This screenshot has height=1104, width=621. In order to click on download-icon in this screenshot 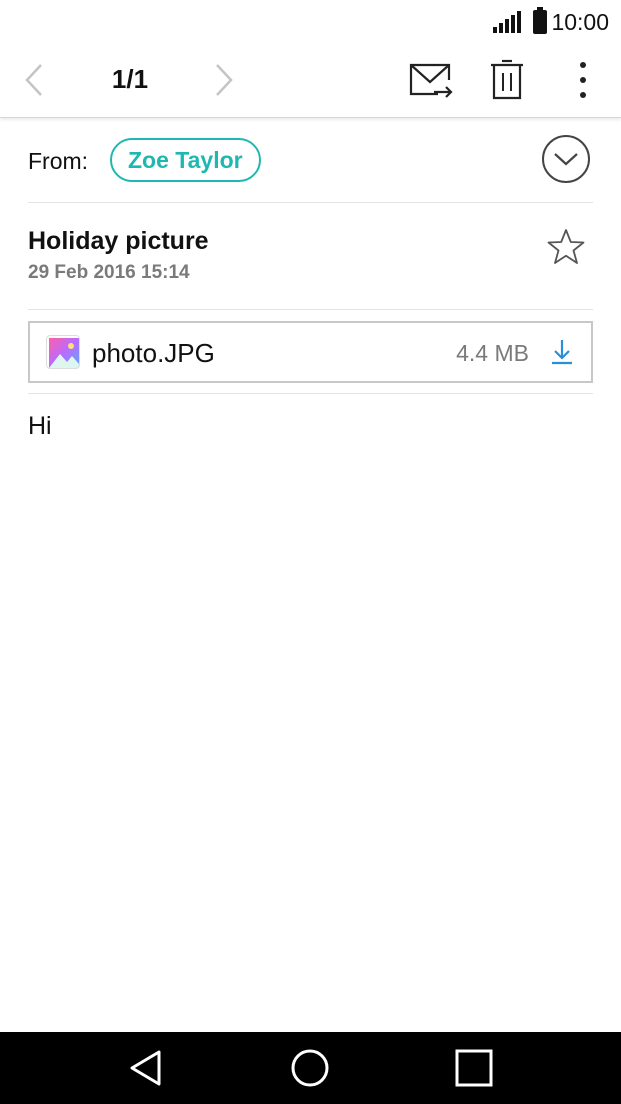, I will do `click(562, 352)`.